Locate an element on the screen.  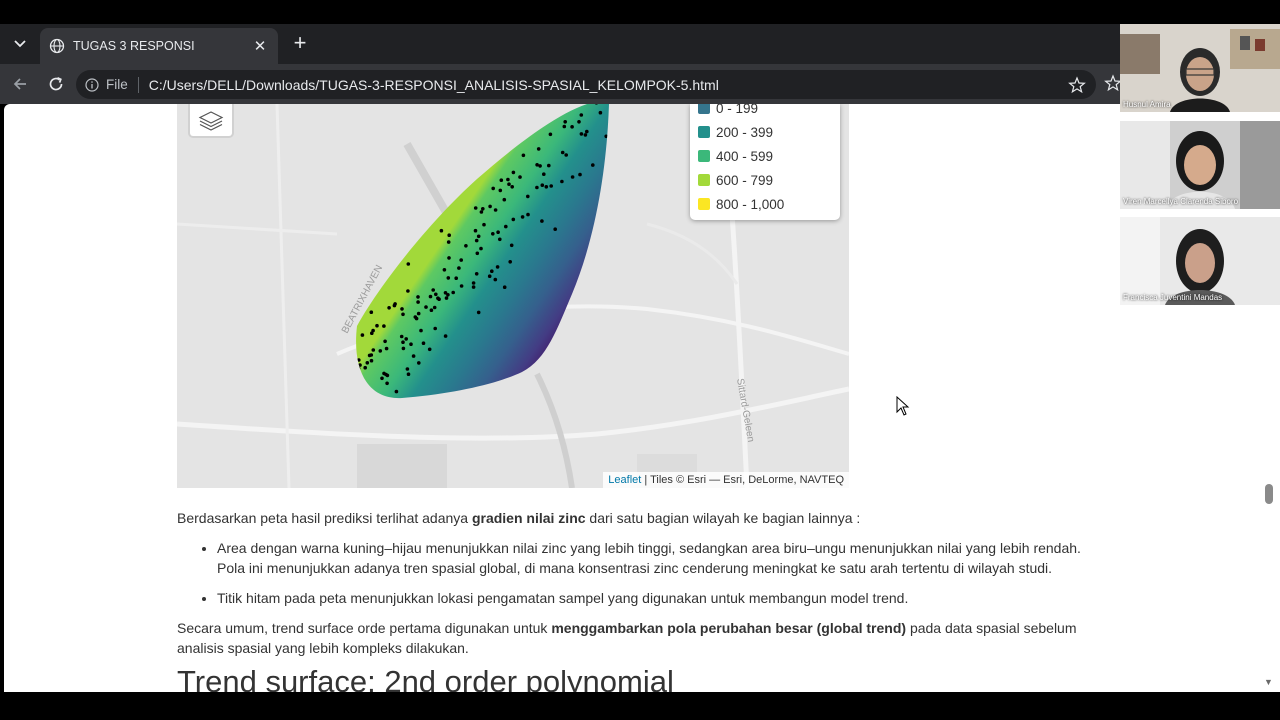
tab-strip: TUGAS 3 RESPONSI ✕ + is located at coordinates (560, 44).